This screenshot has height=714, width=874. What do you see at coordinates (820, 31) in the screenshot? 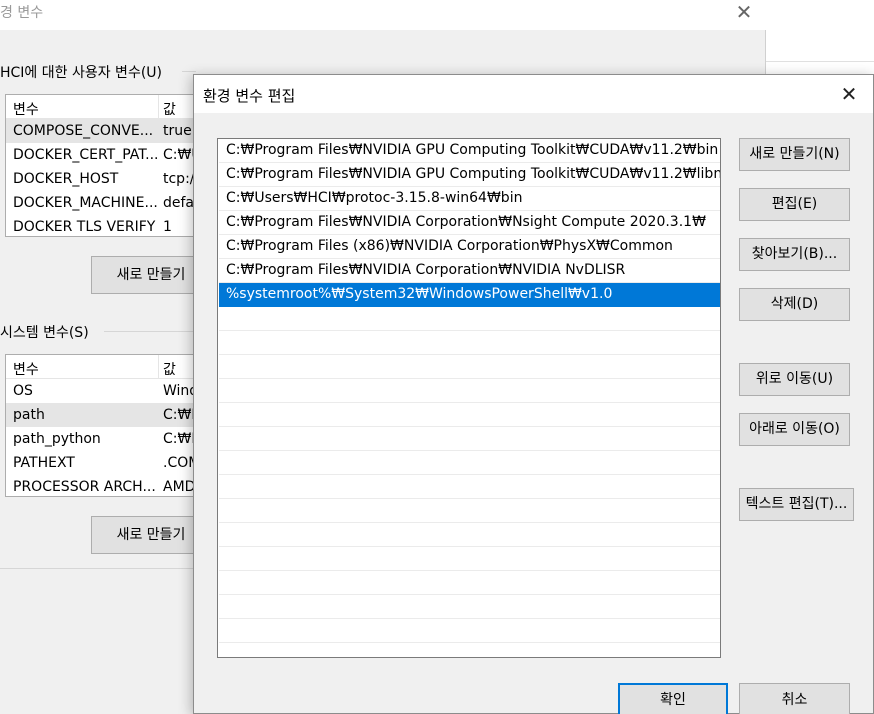
I see `background-window-strip` at bounding box center [820, 31].